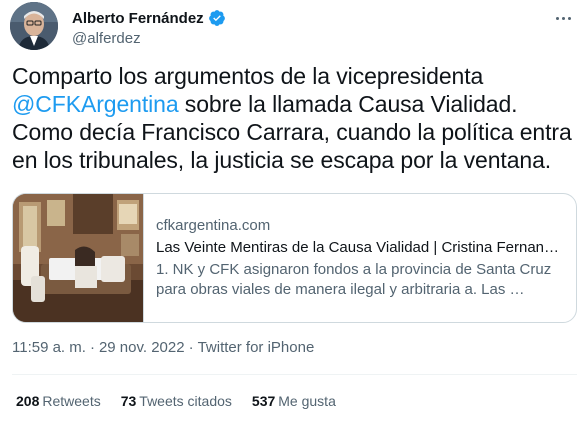 The height and width of the screenshot is (426, 585). I want to click on author-name-row: Alberto Fernández, so click(149, 18).